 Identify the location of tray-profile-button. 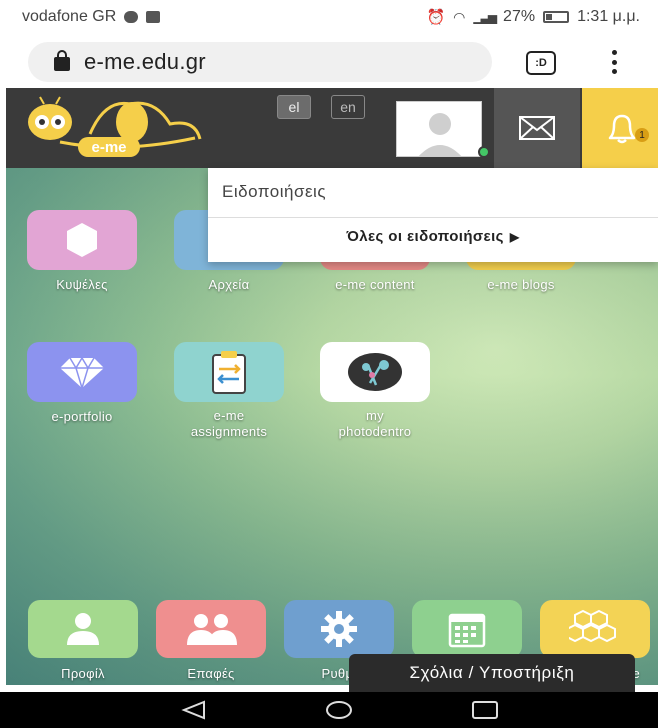
(83, 629).